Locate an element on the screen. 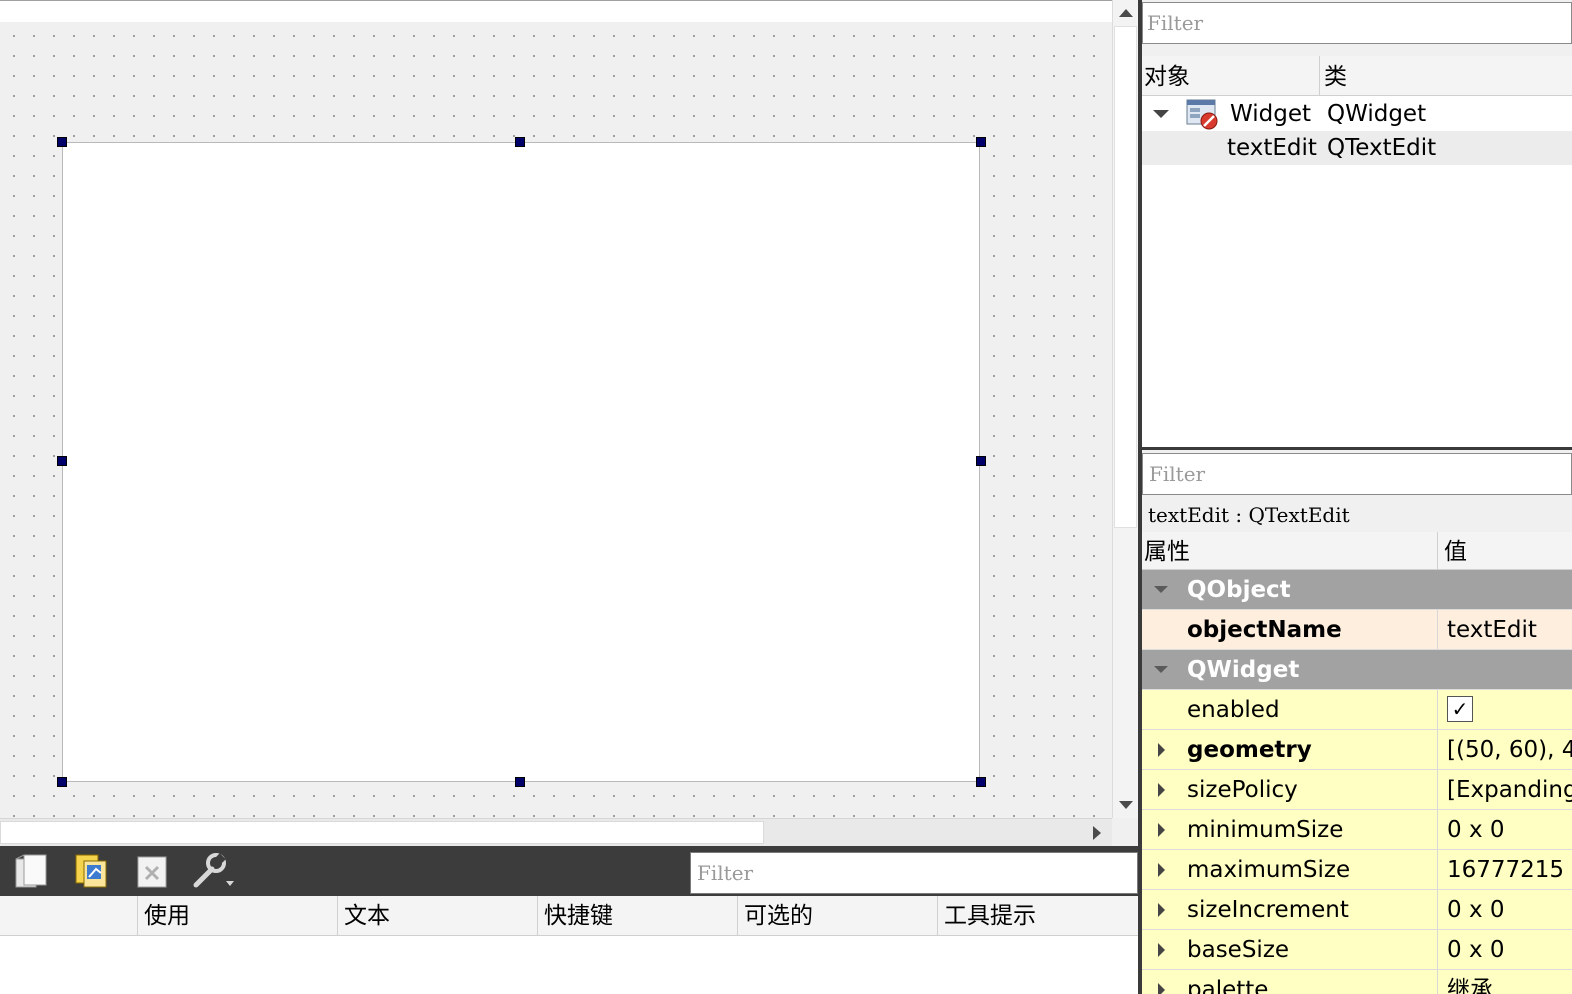  object-name: Widget is located at coordinates (1270, 114).